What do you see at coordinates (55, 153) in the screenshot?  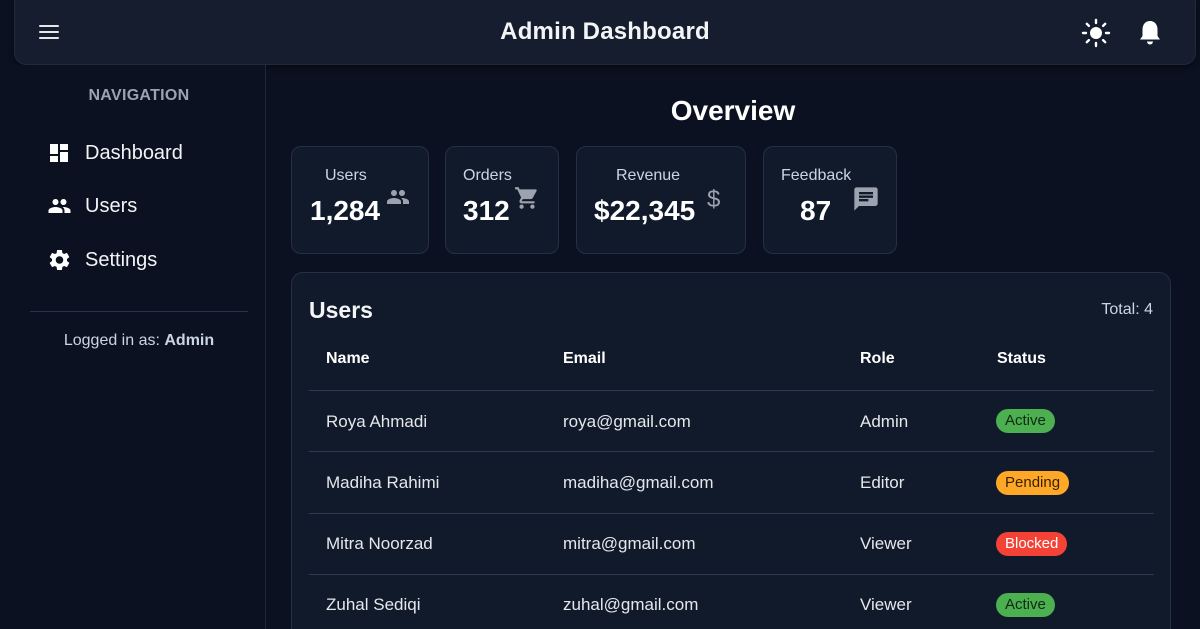 I see `dashboard-icon` at bounding box center [55, 153].